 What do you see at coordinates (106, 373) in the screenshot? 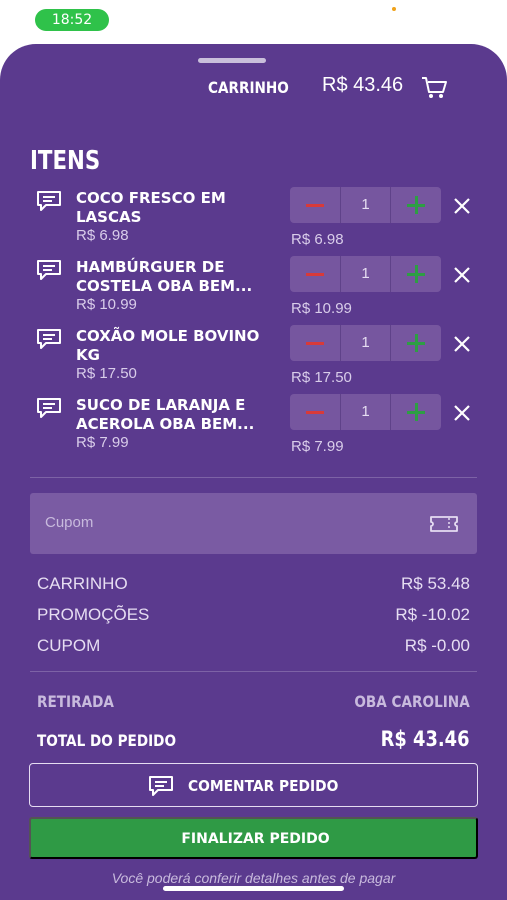
I see `item-unit-price: R$ 17.50` at bounding box center [106, 373].